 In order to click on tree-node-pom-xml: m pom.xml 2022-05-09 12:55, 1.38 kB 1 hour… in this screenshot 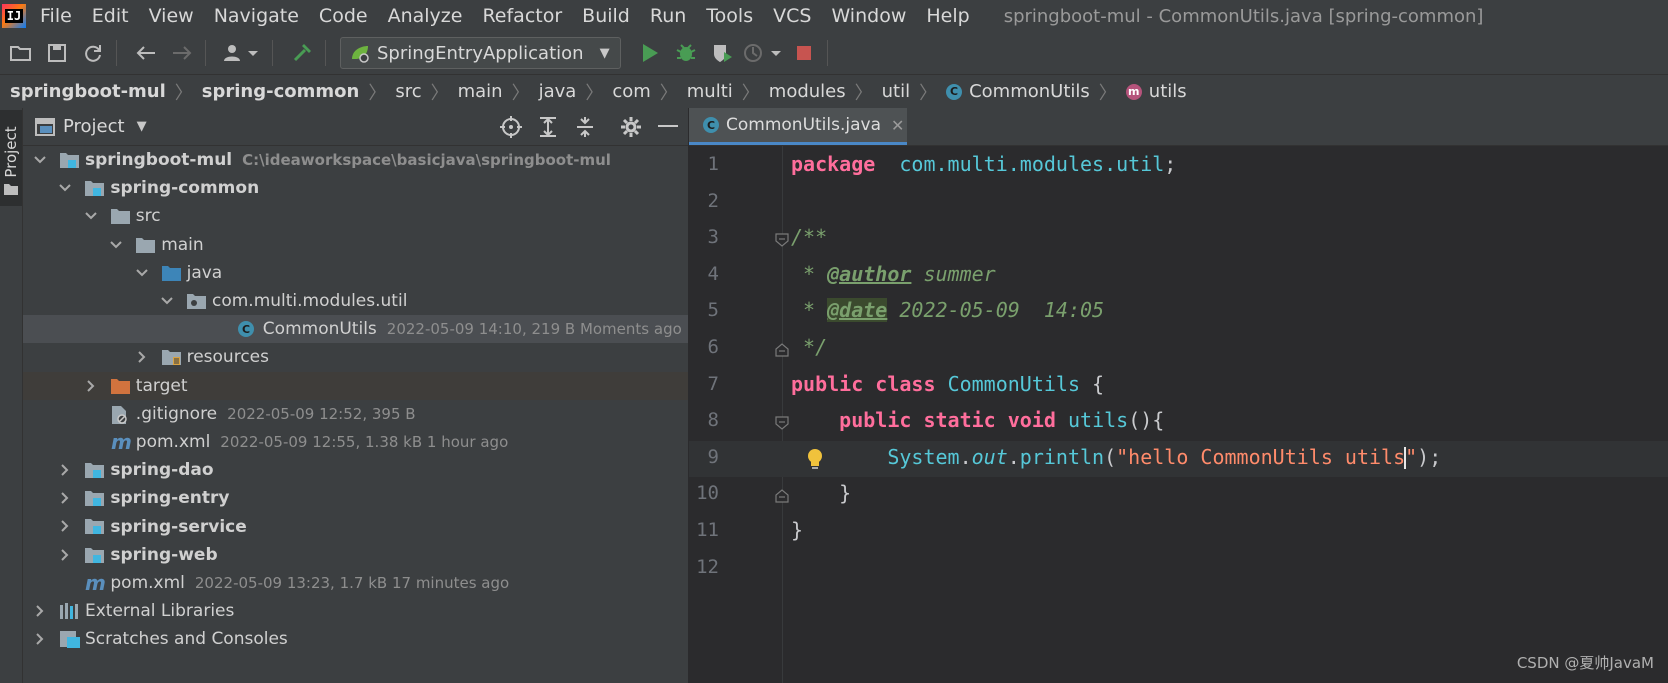, I will do `click(355, 442)`.